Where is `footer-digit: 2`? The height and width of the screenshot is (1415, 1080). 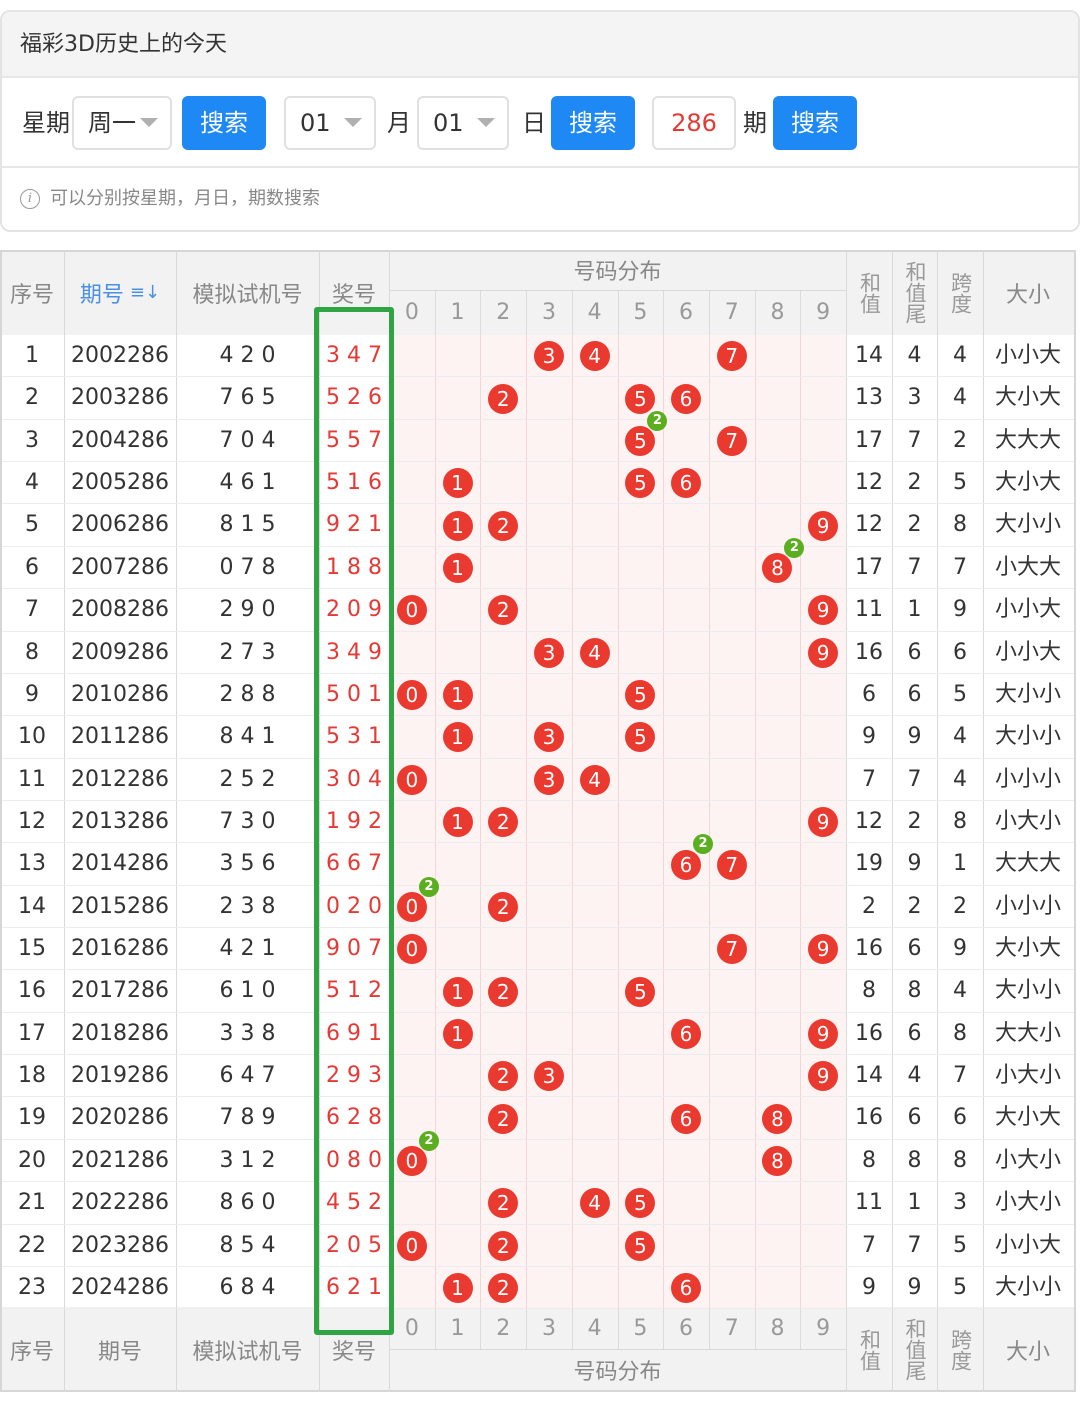 footer-digit: 2 is located at coordinates (503, 1328).